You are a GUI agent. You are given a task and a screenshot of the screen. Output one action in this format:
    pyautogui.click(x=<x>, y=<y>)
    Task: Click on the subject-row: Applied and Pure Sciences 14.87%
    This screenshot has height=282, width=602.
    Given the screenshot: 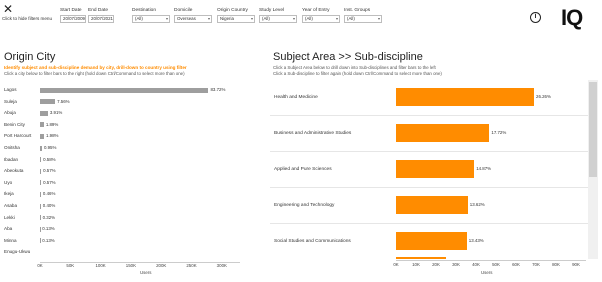 What is the action you would take?
    pyautogui.click(x=431, y=170)
    